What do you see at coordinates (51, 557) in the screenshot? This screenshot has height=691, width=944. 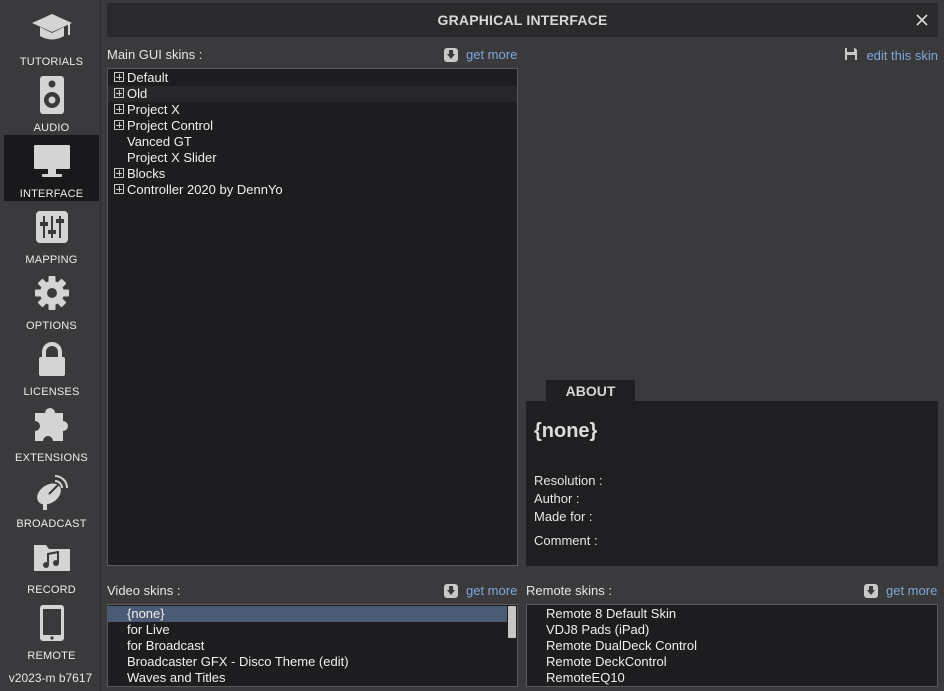 I see `music-folder-icon` at bounding box center [51, 557].